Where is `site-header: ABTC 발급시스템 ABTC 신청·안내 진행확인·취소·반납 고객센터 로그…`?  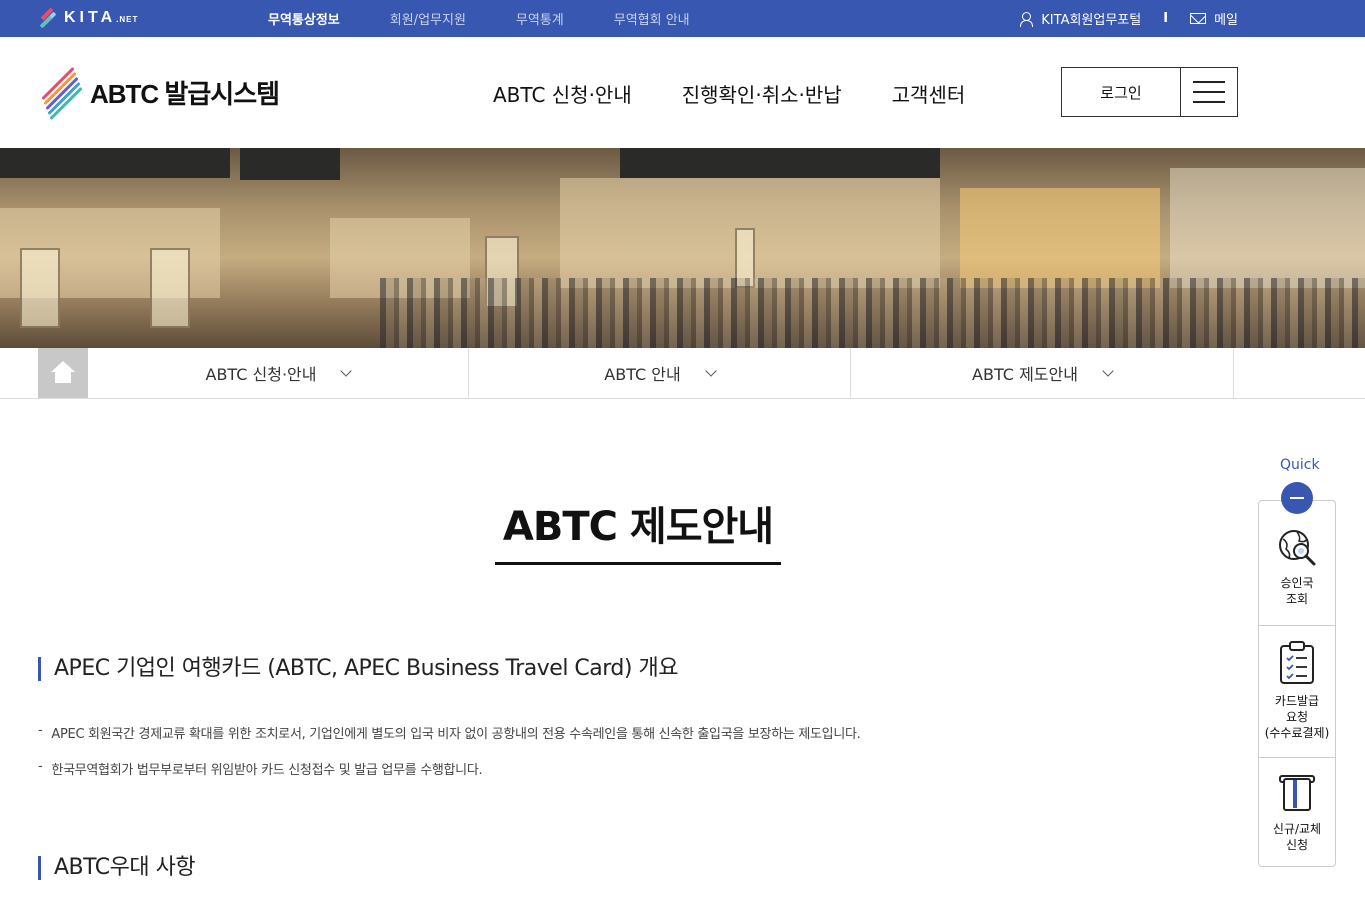 site-header: ABTC 발급시스템 ABTC 신청·안내 진행확인·취소·반납 고객센터 로그… is located at coordinates (682, 92).